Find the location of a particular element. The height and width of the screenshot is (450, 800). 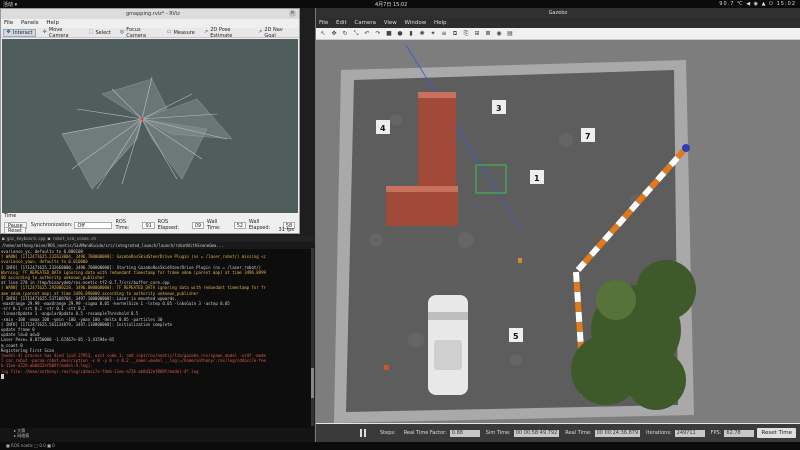

translate-icon: ✥ is located at coordinates (334, 34).